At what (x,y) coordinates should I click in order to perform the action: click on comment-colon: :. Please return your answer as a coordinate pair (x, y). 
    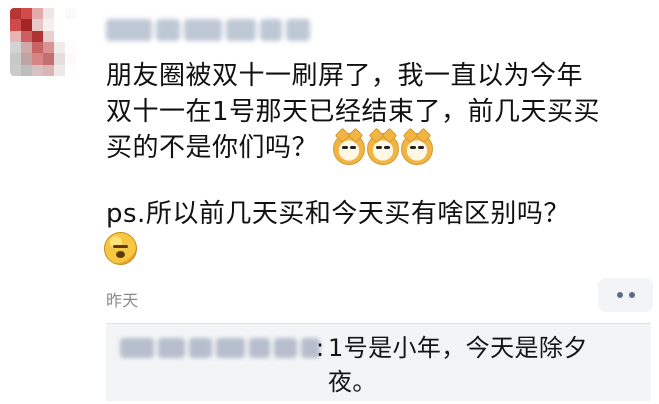
    Looking at the image, I should click on (320, 348).